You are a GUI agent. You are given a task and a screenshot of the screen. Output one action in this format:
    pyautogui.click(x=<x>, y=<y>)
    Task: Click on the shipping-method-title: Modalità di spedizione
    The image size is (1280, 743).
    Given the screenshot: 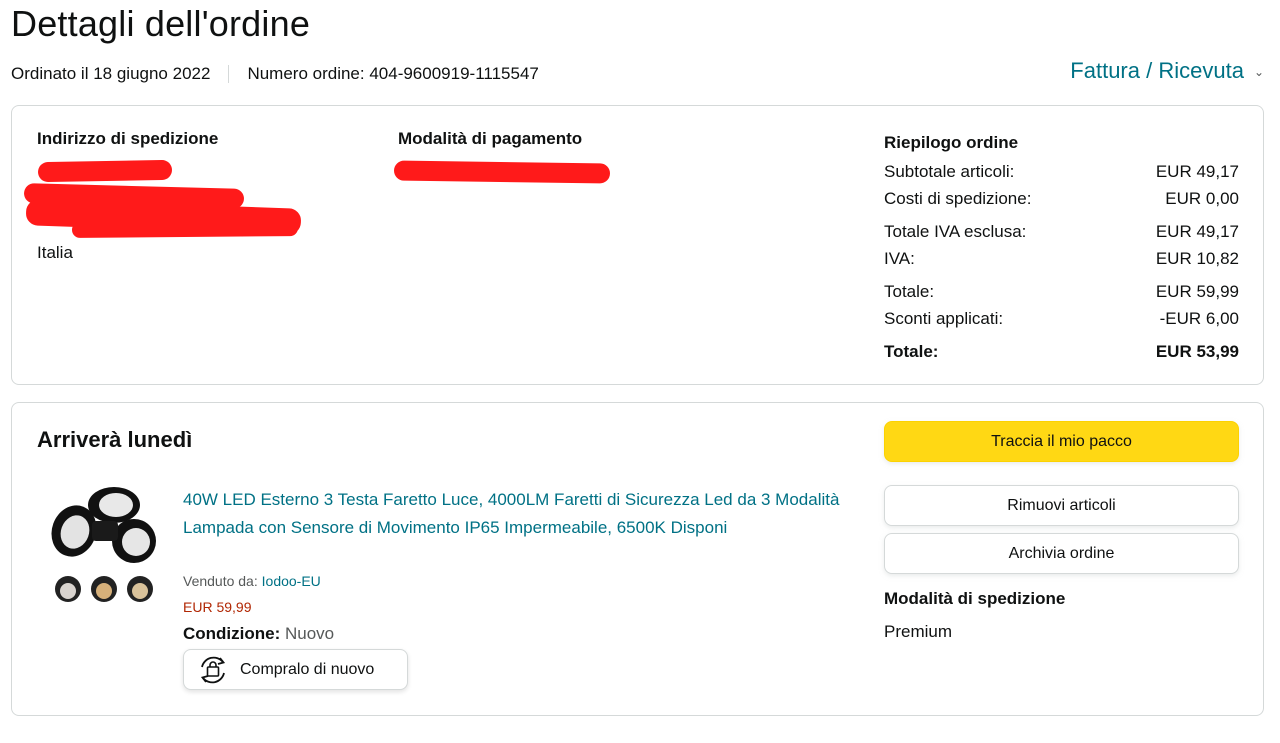 What is the action you would take?
    pyautogui.click(x=975, y=598)
    